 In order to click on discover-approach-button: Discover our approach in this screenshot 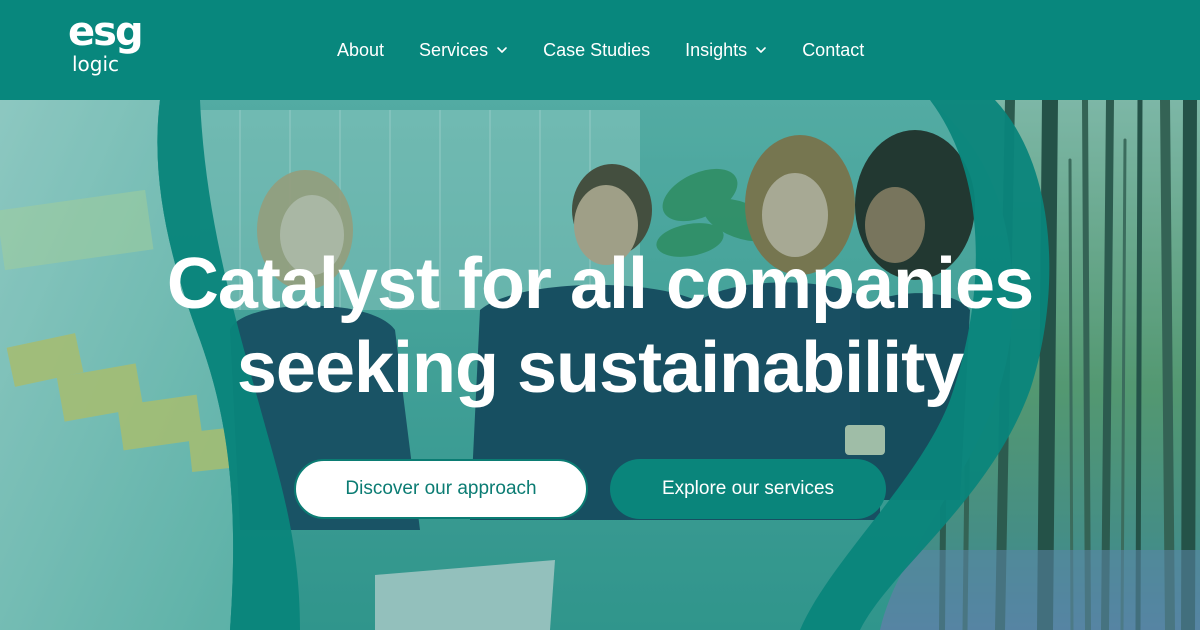, I will do `click(441, 489)`.